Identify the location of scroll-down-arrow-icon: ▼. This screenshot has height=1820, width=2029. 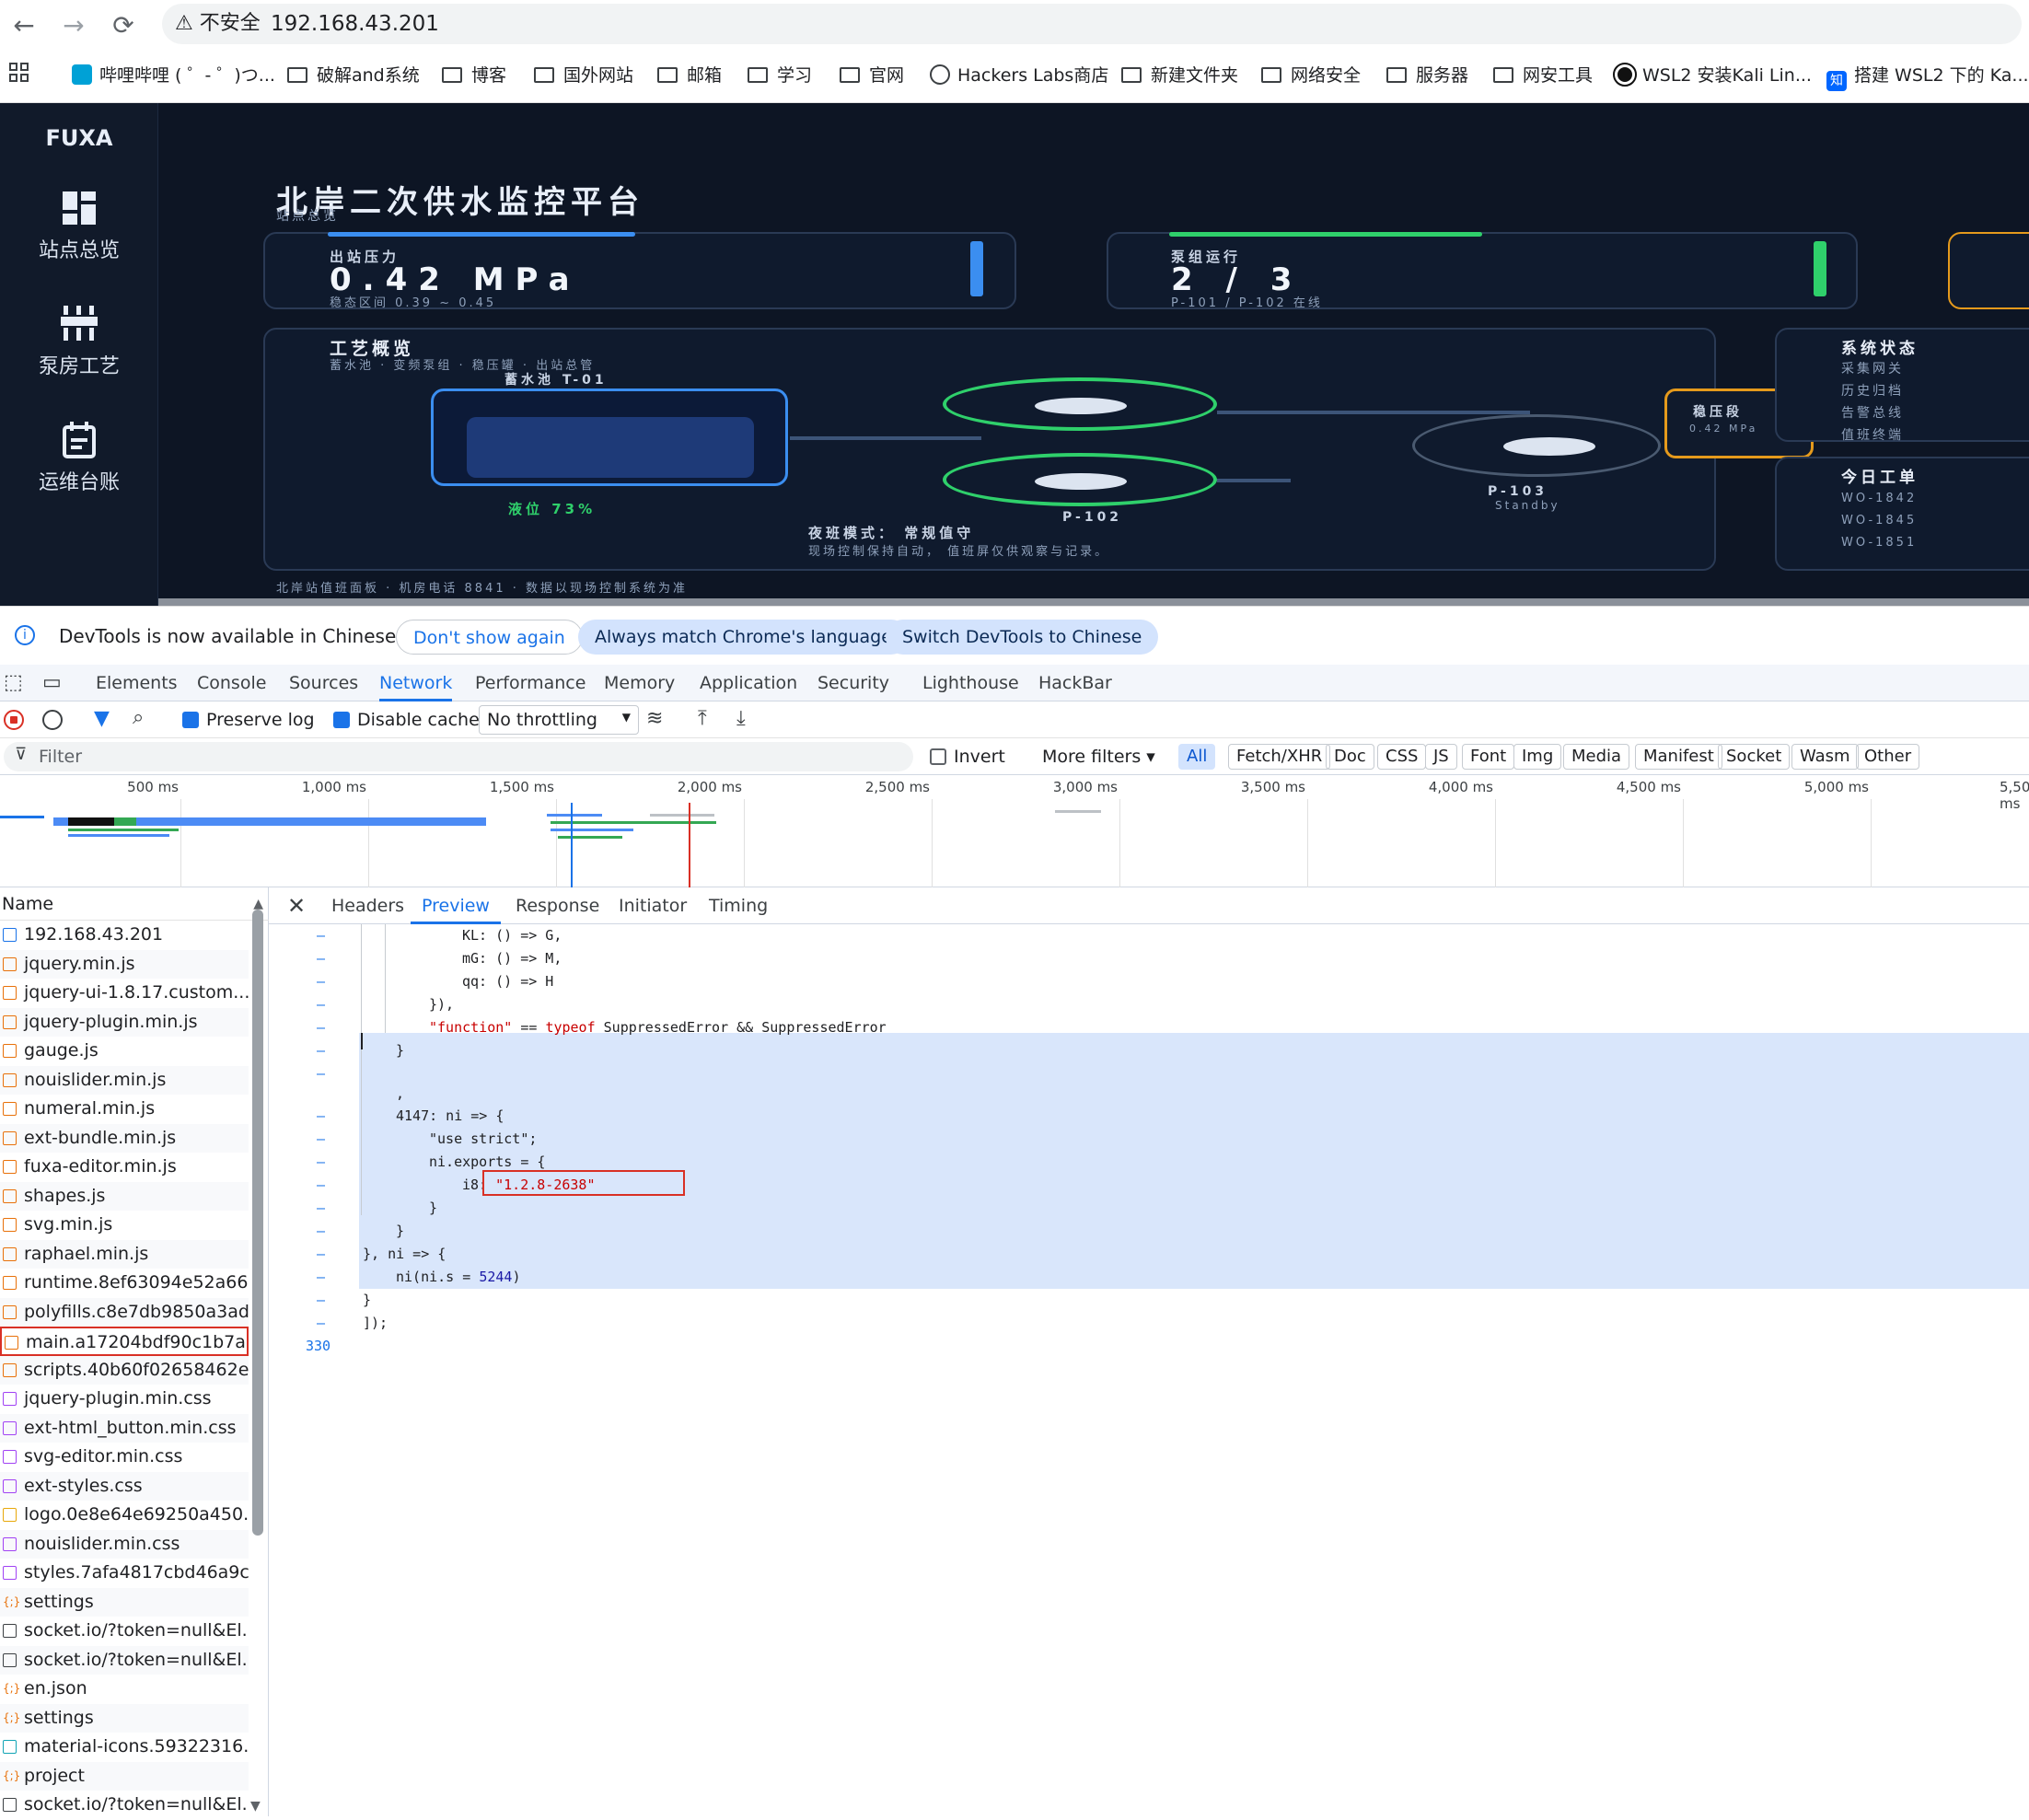
(255, 1806).